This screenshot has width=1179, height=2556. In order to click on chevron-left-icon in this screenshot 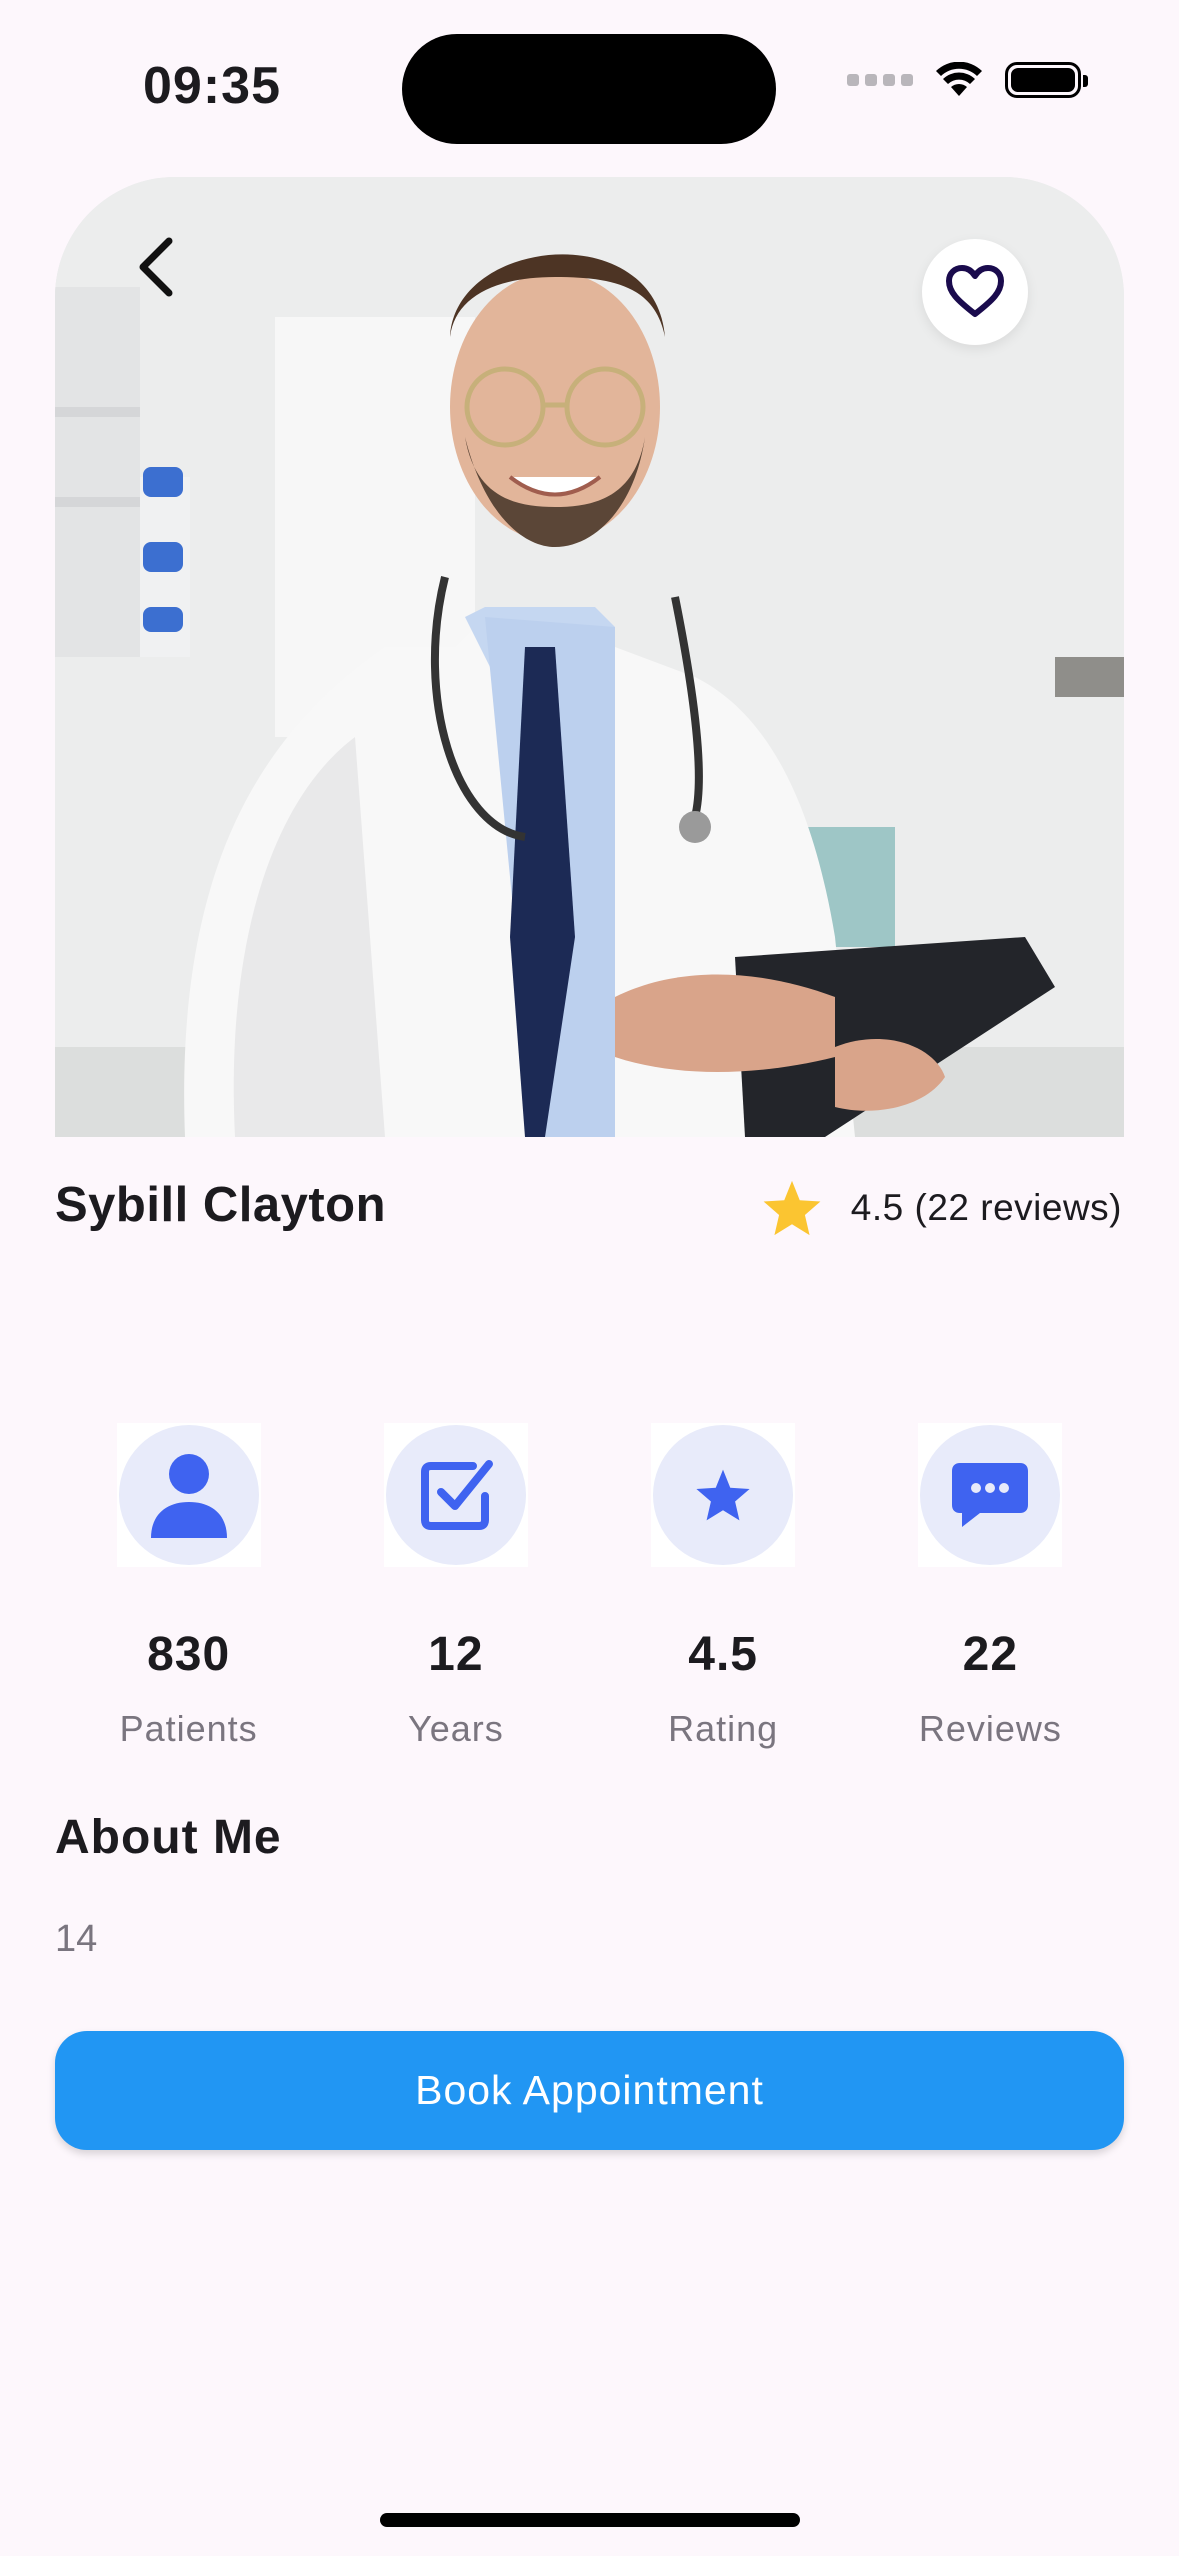, I will do `click(156, 267)`.